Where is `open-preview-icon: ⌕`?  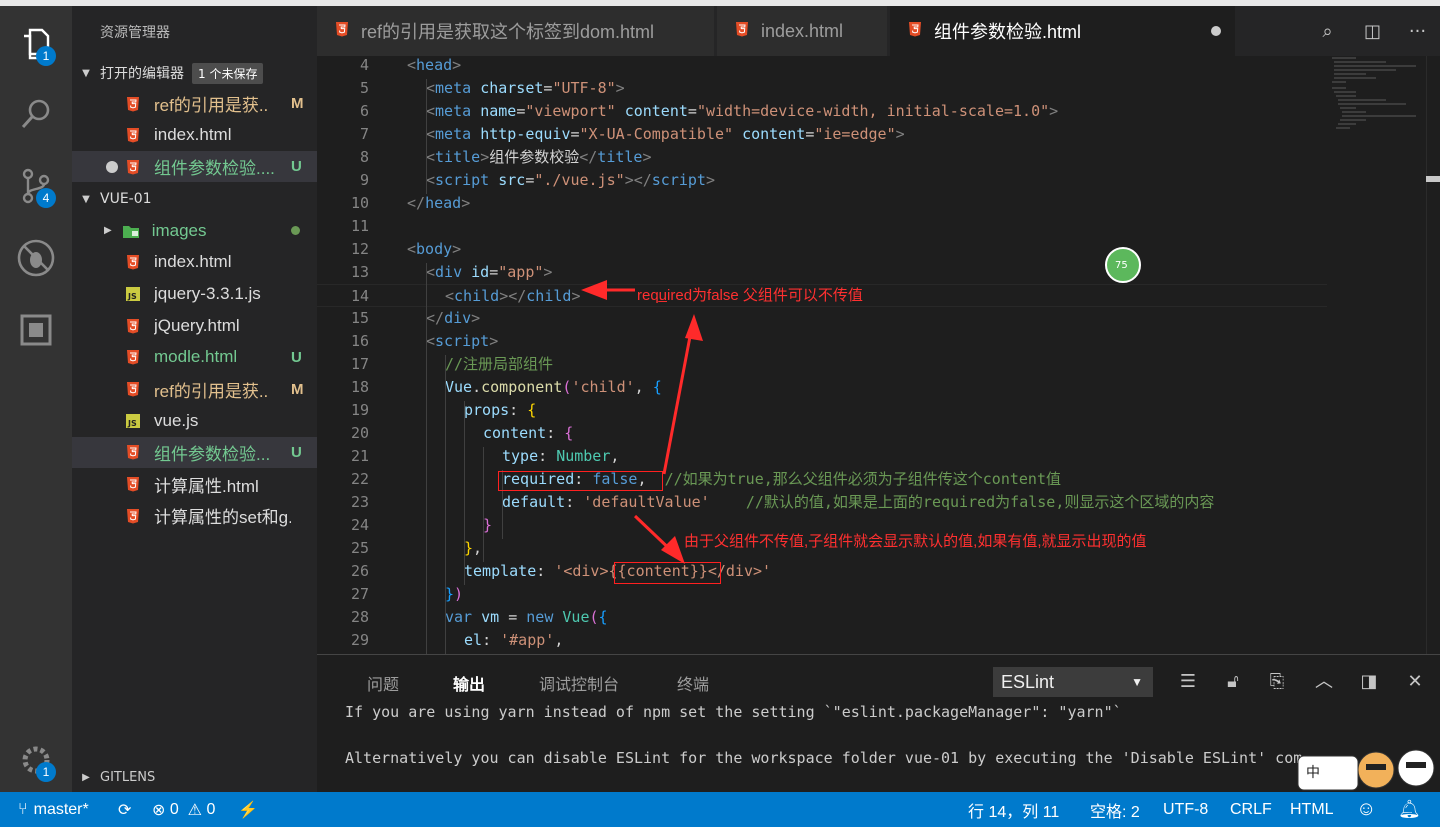
open-preview-icon: ⌕ is located at coordinates (1327, 31).